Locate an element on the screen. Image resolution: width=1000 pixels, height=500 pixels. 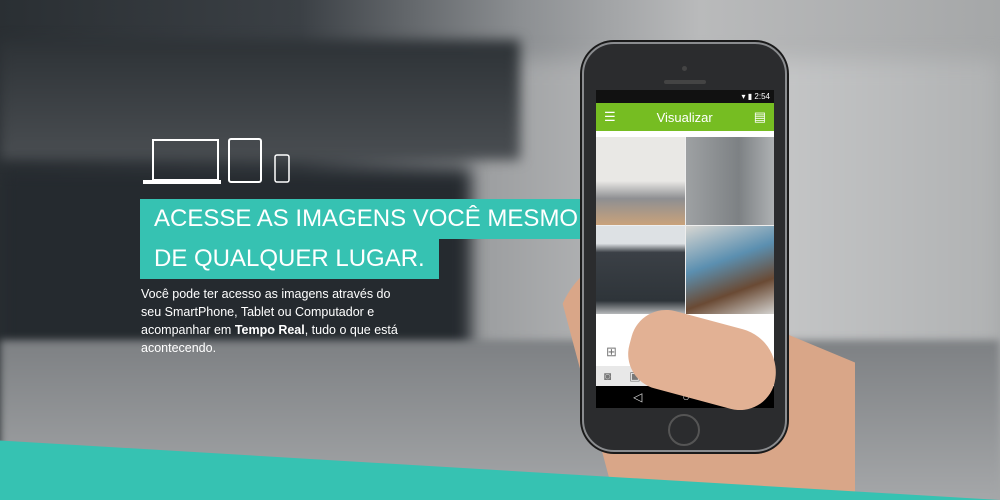
front-camera is located at coordinates (684, 68).